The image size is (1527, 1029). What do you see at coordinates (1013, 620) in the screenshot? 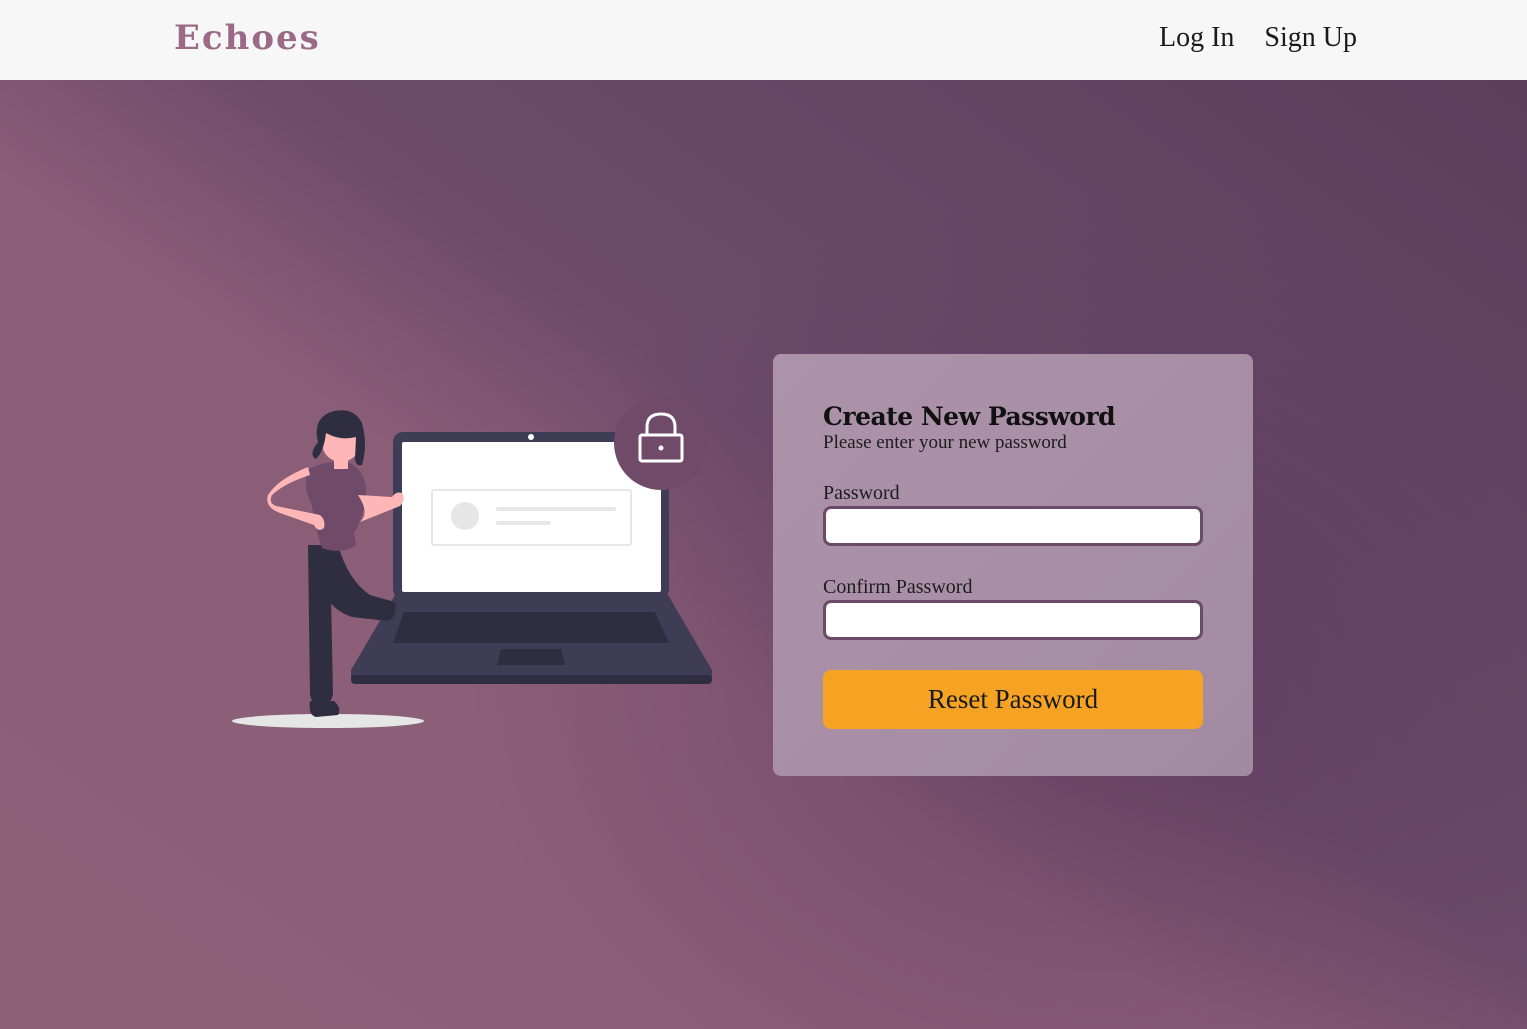
I see `confirm-password-input` at bounding box center [1013, 620].